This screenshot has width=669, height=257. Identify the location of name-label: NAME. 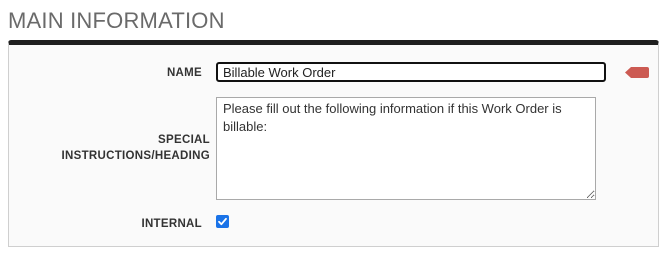
(184, 73).